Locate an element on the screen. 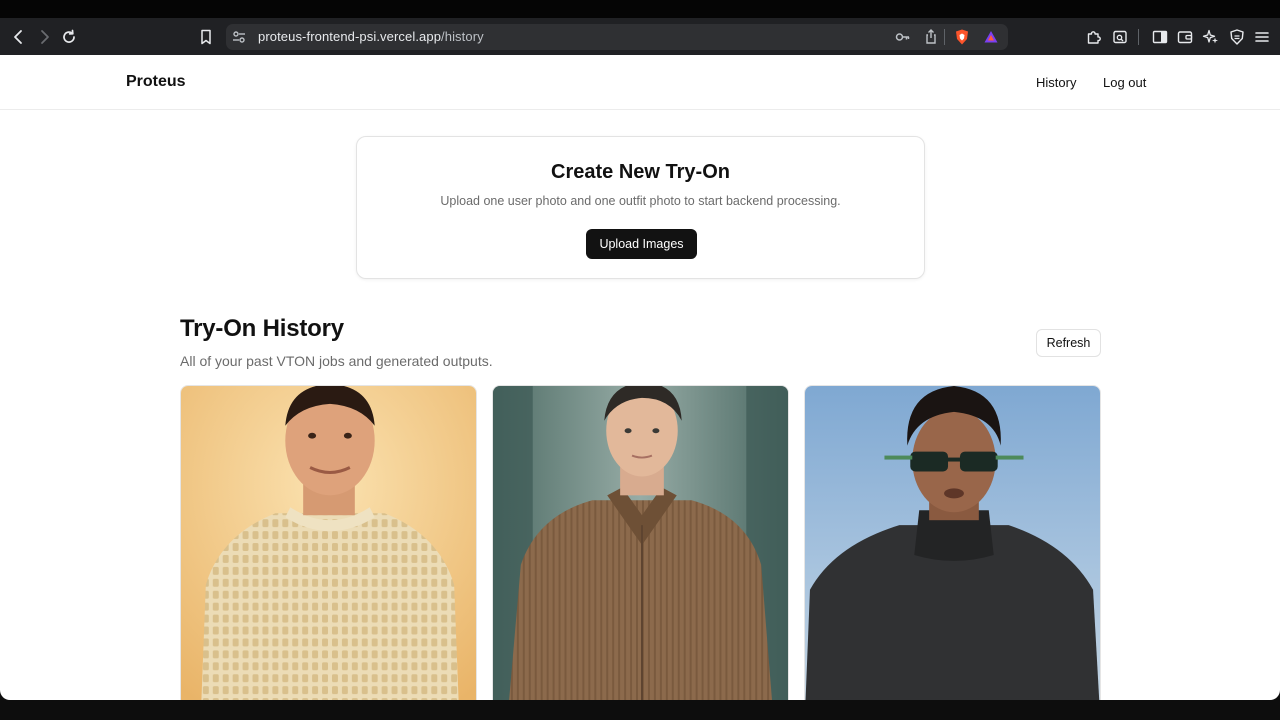 This screenshot has width=1280, height=720. reload-icon is located at coordinates (69, 37).